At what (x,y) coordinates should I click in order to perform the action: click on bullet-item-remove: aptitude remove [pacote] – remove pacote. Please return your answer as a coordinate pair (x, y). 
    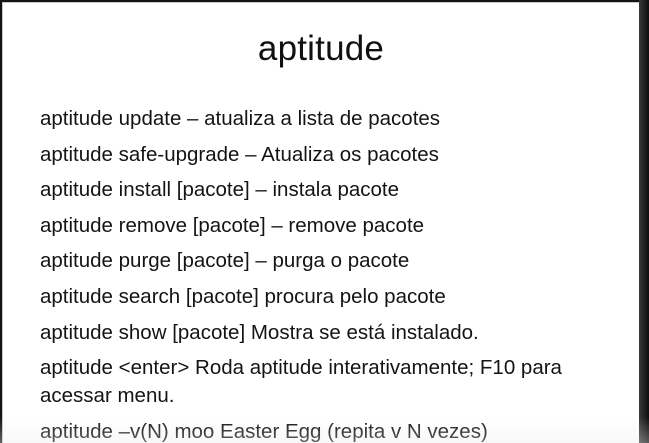
    Looking at the image, I should click on (232, 225).